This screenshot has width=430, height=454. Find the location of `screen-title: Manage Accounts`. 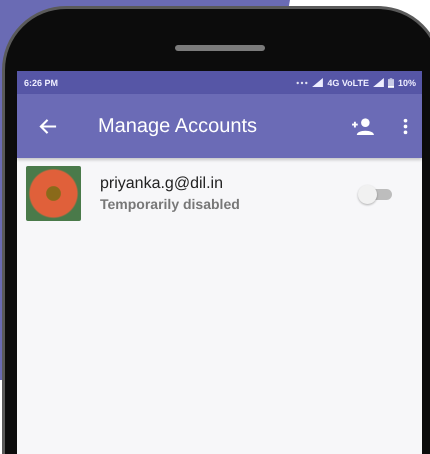

screen-title: Manage Accounts is located at coordinates (178, 126).